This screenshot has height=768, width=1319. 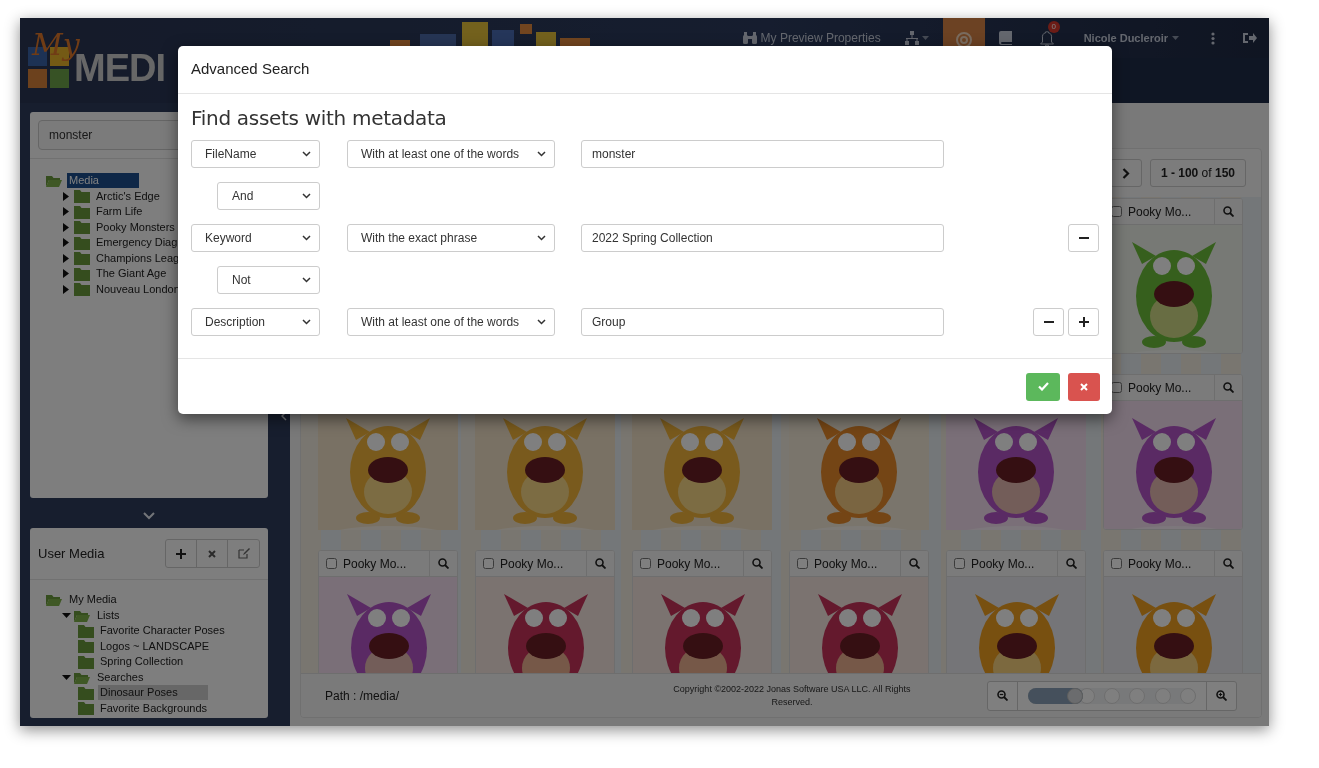 What do you see at coordinates (363, 696) in the screenshot?
I see `path-label: Path : /media/` at bounding box center [363, 696].